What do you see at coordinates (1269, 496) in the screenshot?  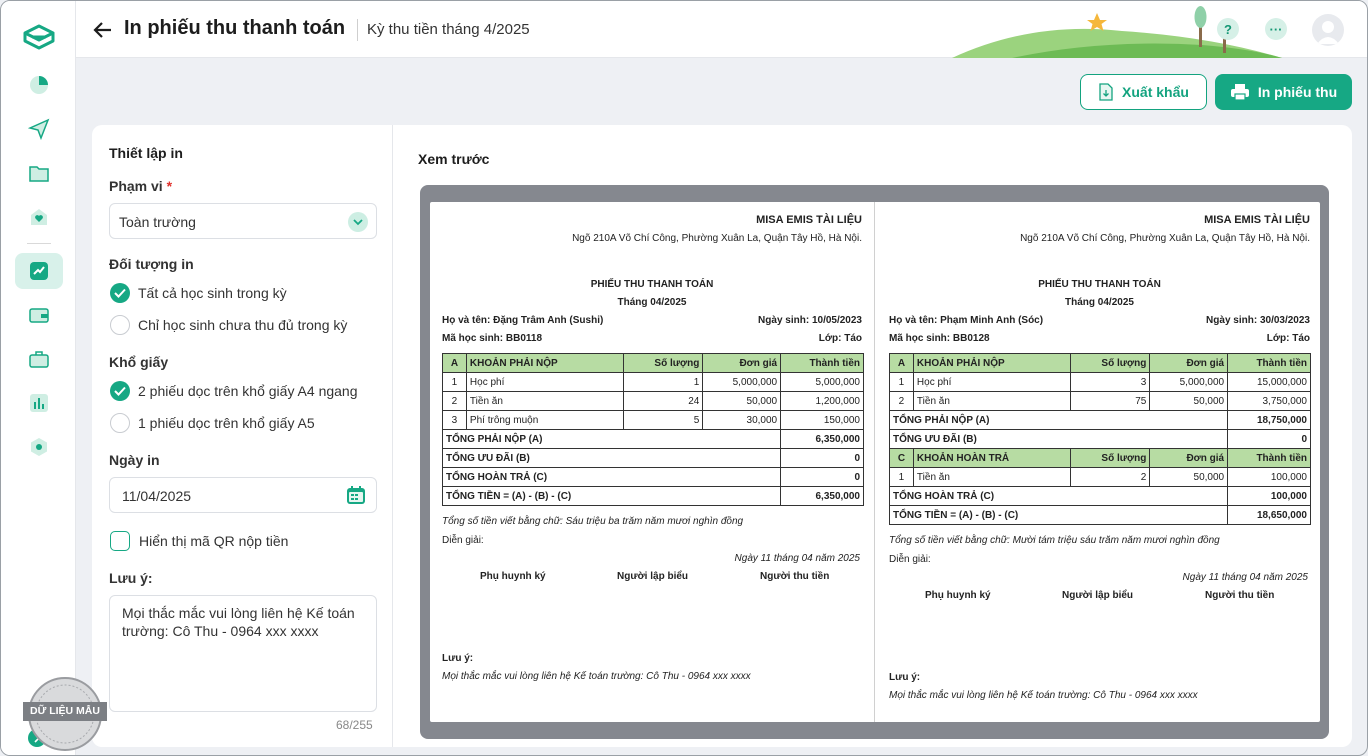 I see `total-c-value: 100,000` at bounding box center [1269, 496].